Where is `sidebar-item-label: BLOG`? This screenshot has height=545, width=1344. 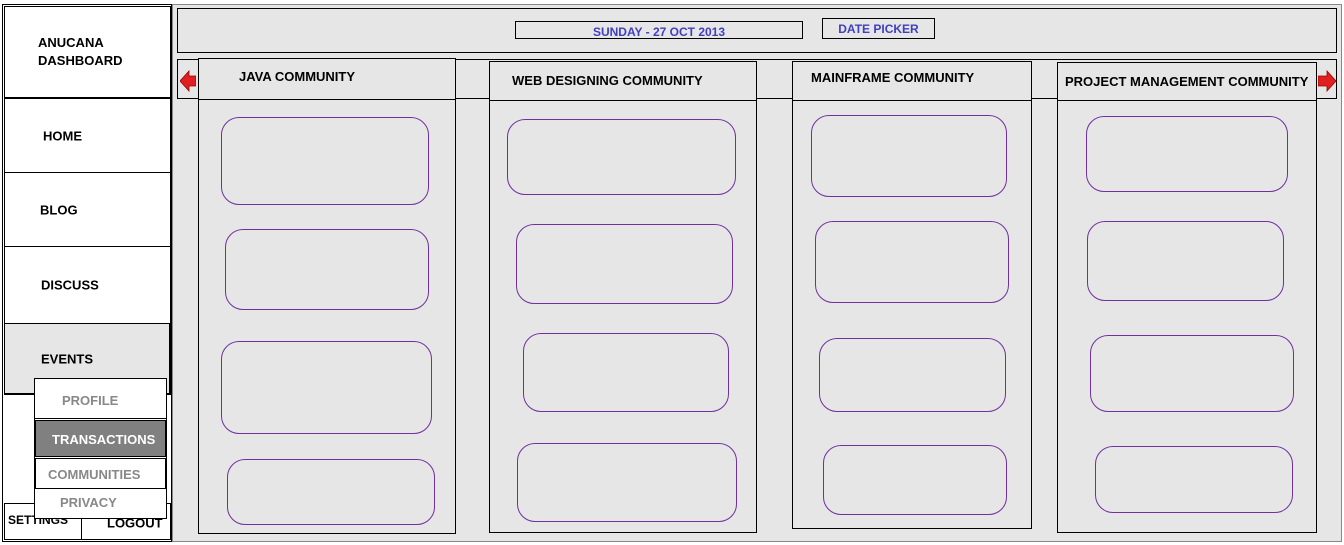
sidebar-item-label: BLOG is located at coordinates (59, 209).